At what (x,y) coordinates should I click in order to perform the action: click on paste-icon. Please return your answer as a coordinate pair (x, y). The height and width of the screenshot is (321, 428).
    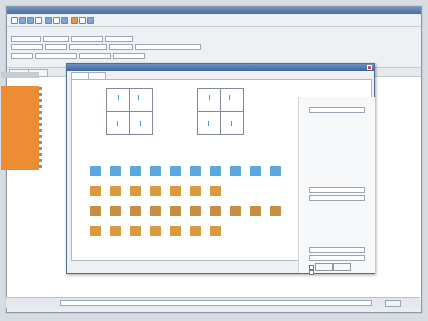
    Looking at the image, I should click on (64, 20).